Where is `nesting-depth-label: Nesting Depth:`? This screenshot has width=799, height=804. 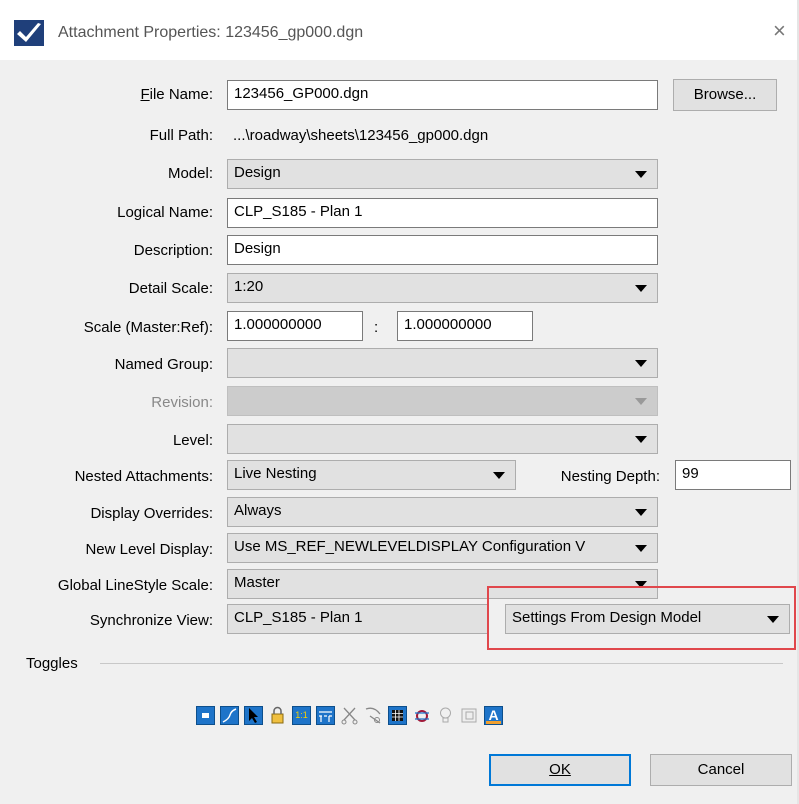 nesting-depth-label: Nesting Depth: is located at coordinates (610, 476).